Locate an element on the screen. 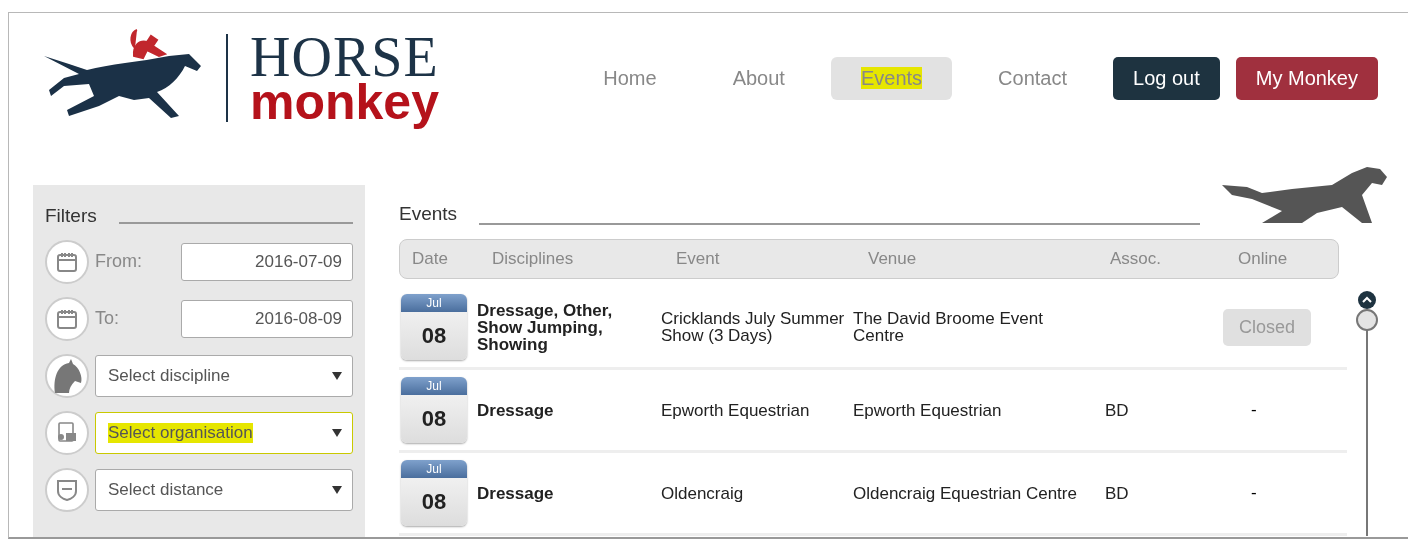 The height and width of the screenshot is (542, 1411). events-heading: Events is located at coordinates (428, 214).